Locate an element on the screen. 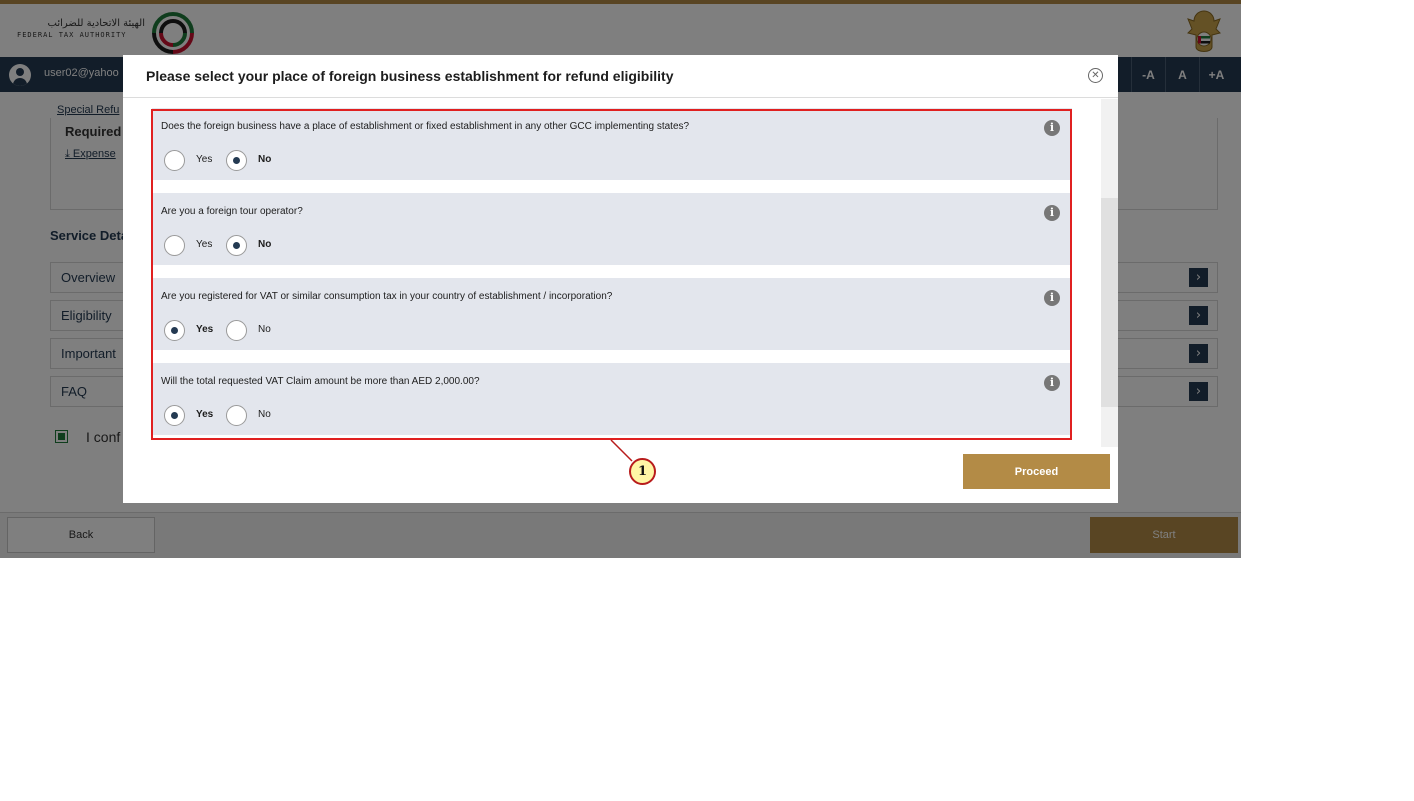 The width and height of the screenshot is (1414, 801). annotation-badge: 1 is located at coordinates (642, 471).